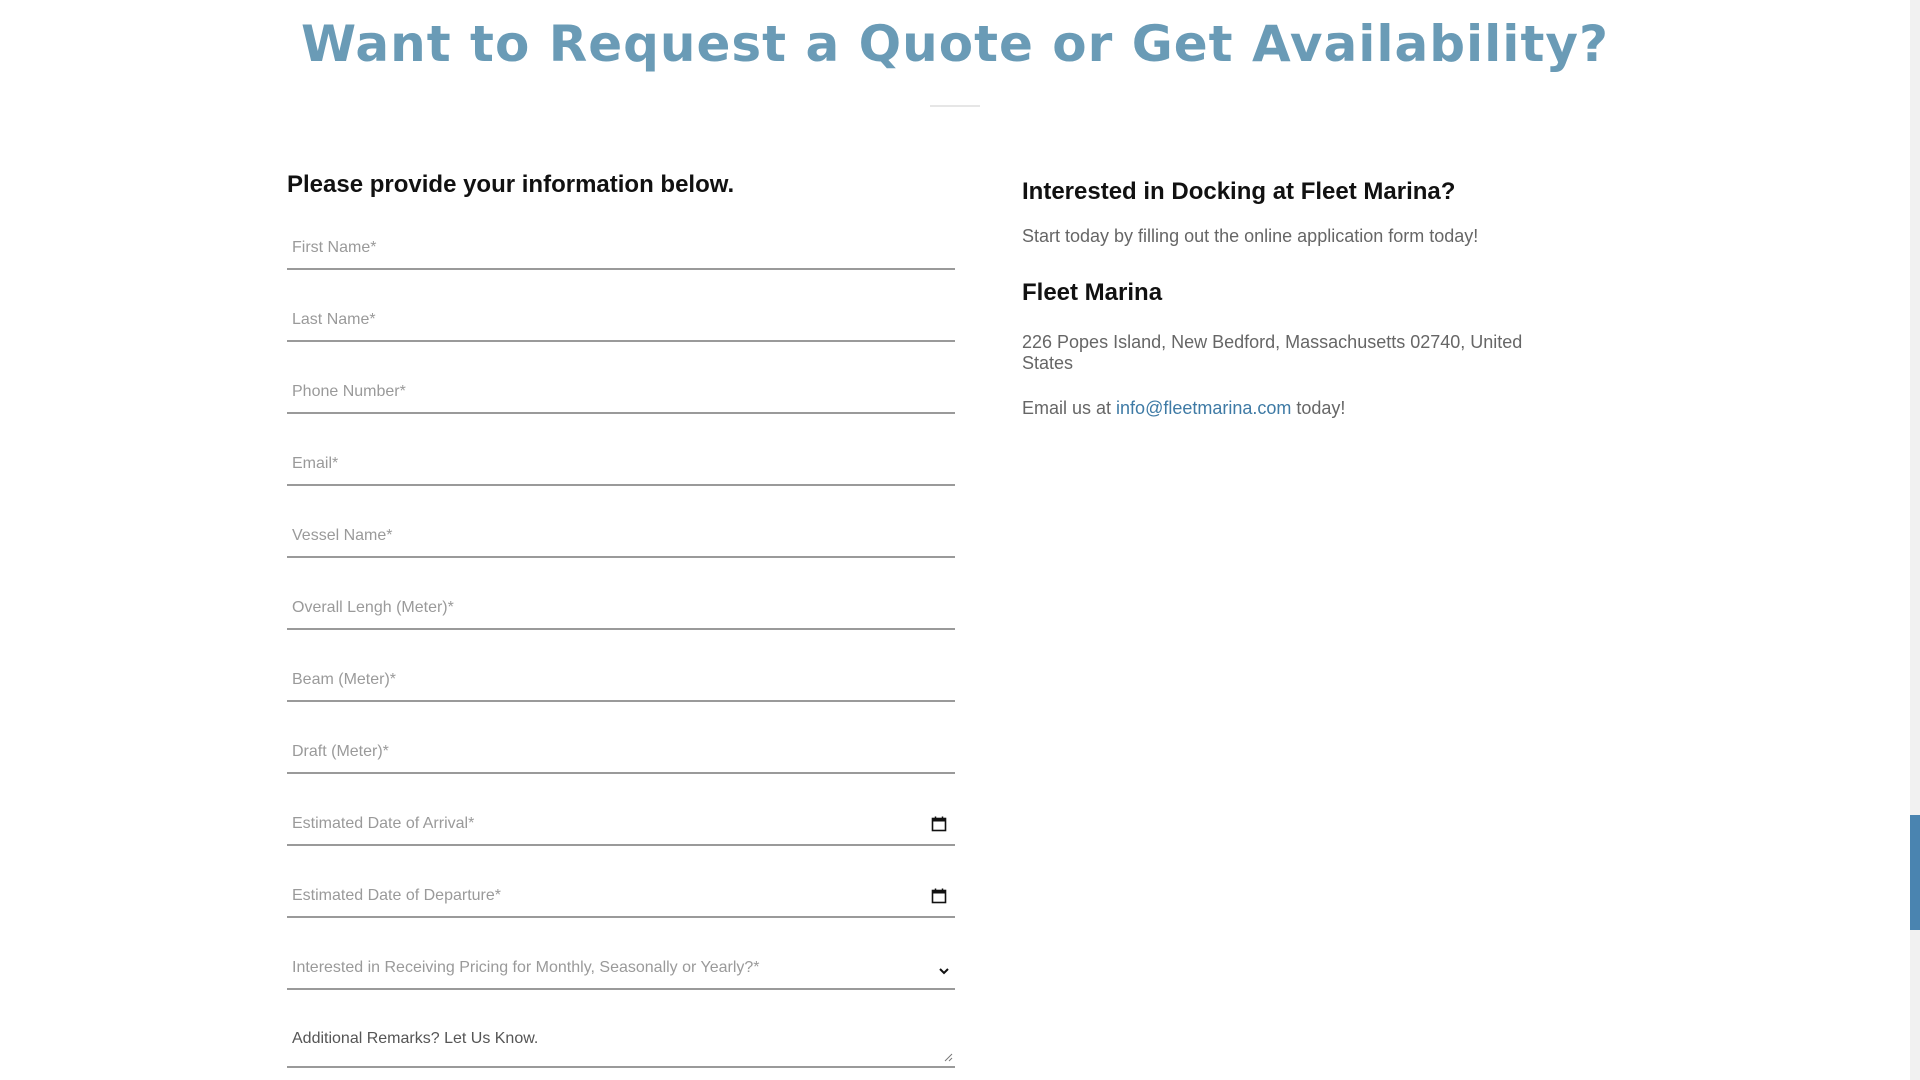 Image resolution: width=1920 pixels, height=1080 pixels. Describe the element at coordinates (334, 247) in the screenshot. I see `field-placeholder: First Name*` at that location.